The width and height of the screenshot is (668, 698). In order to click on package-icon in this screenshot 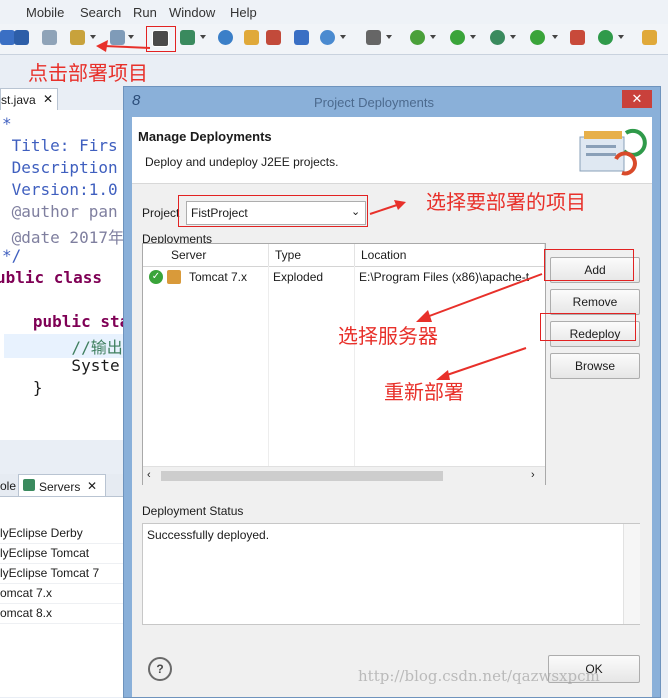, I will do `click(649, 37)`.